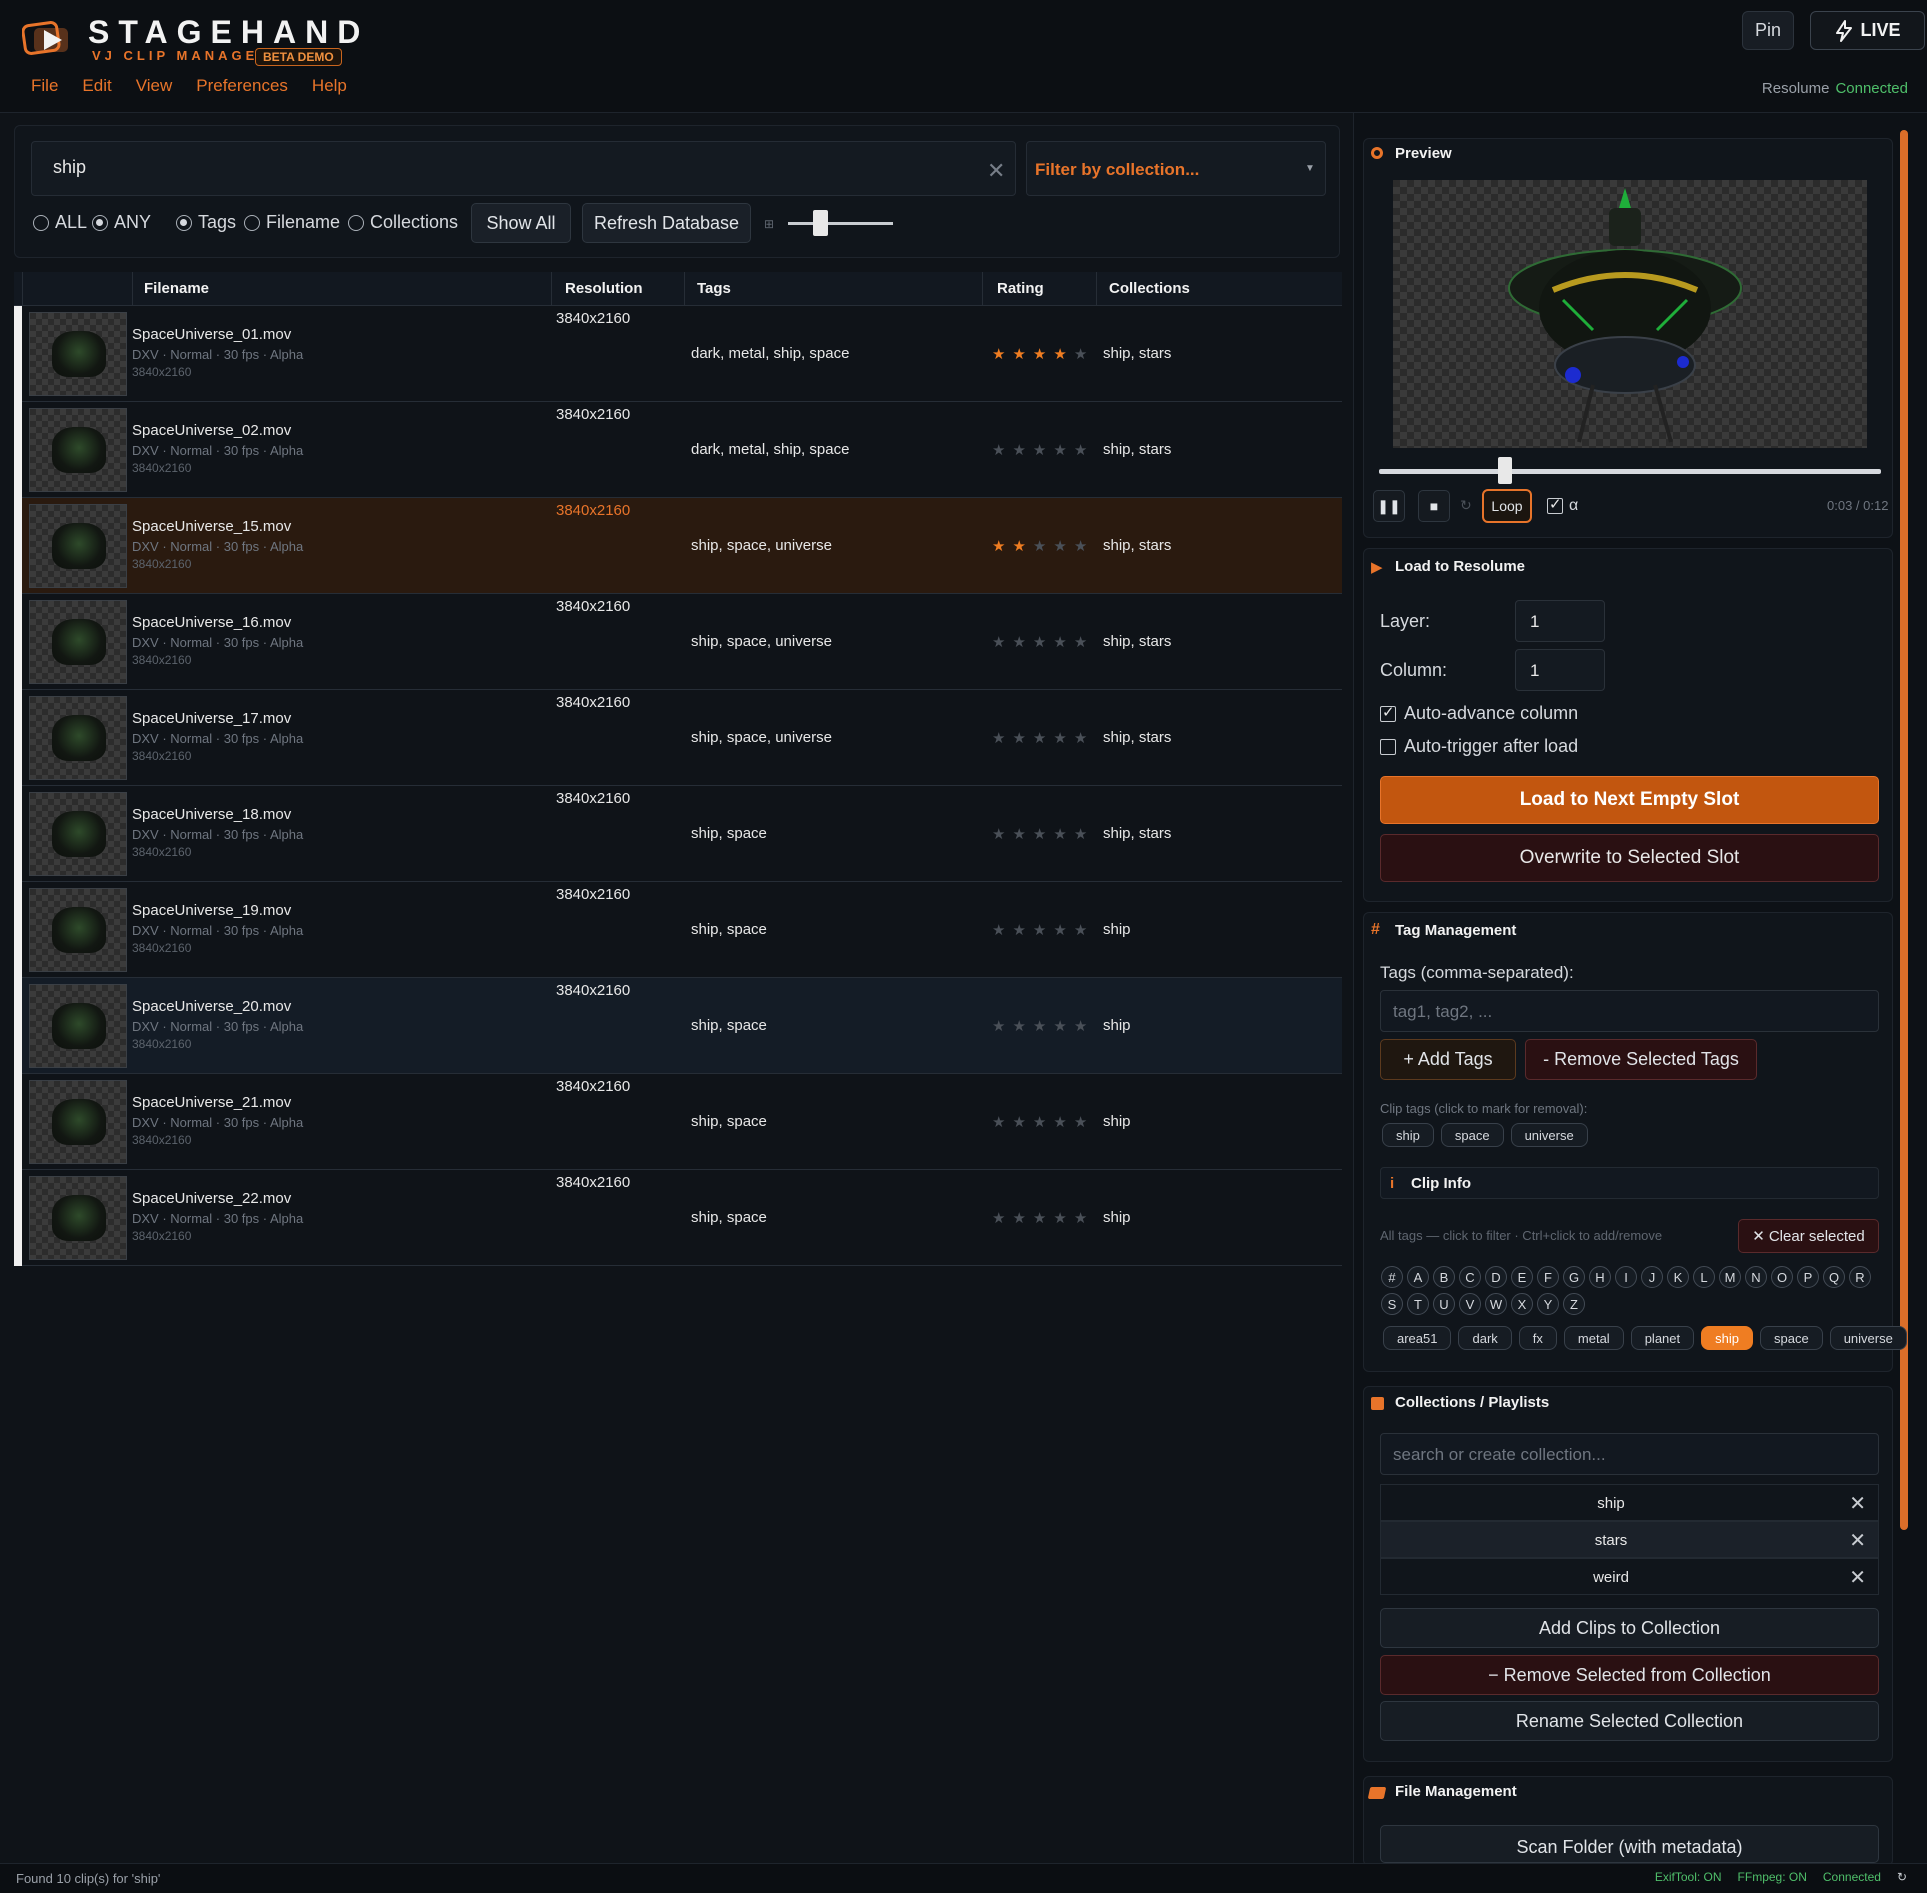  I want to click on playback-scrubber, so click(1630, 471).